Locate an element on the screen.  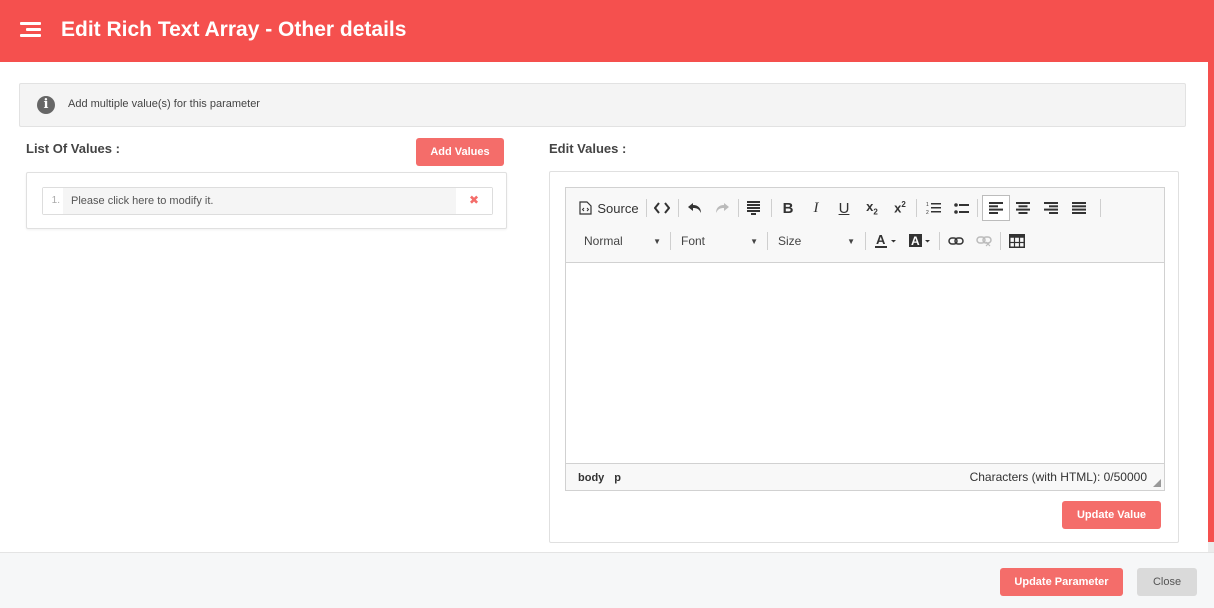
align-left-icon is located at coordinates (996, 208).